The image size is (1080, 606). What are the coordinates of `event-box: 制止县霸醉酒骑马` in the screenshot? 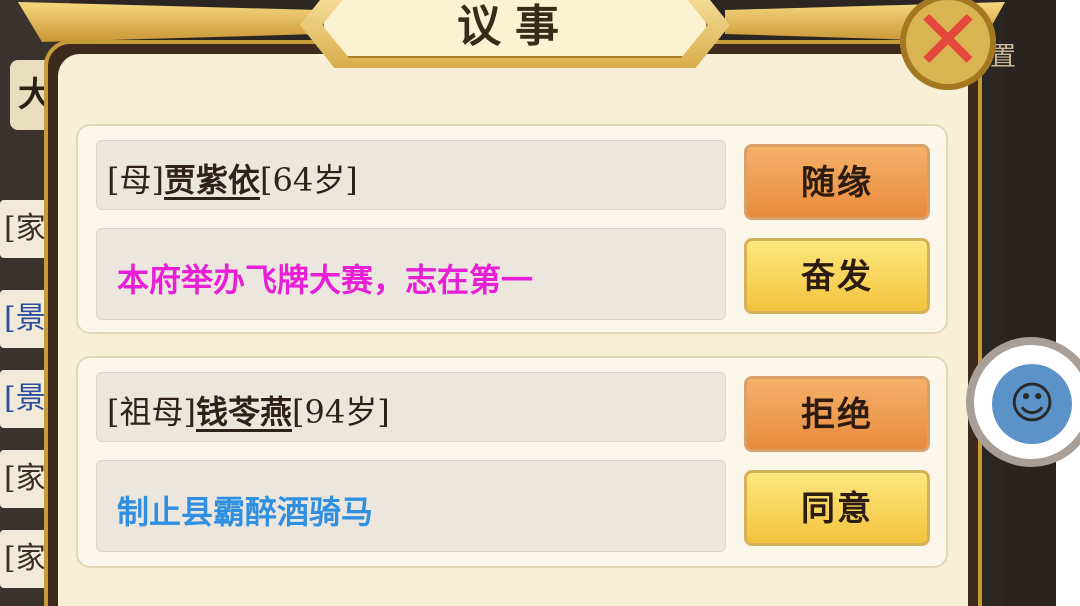 It's located at (411, 506).